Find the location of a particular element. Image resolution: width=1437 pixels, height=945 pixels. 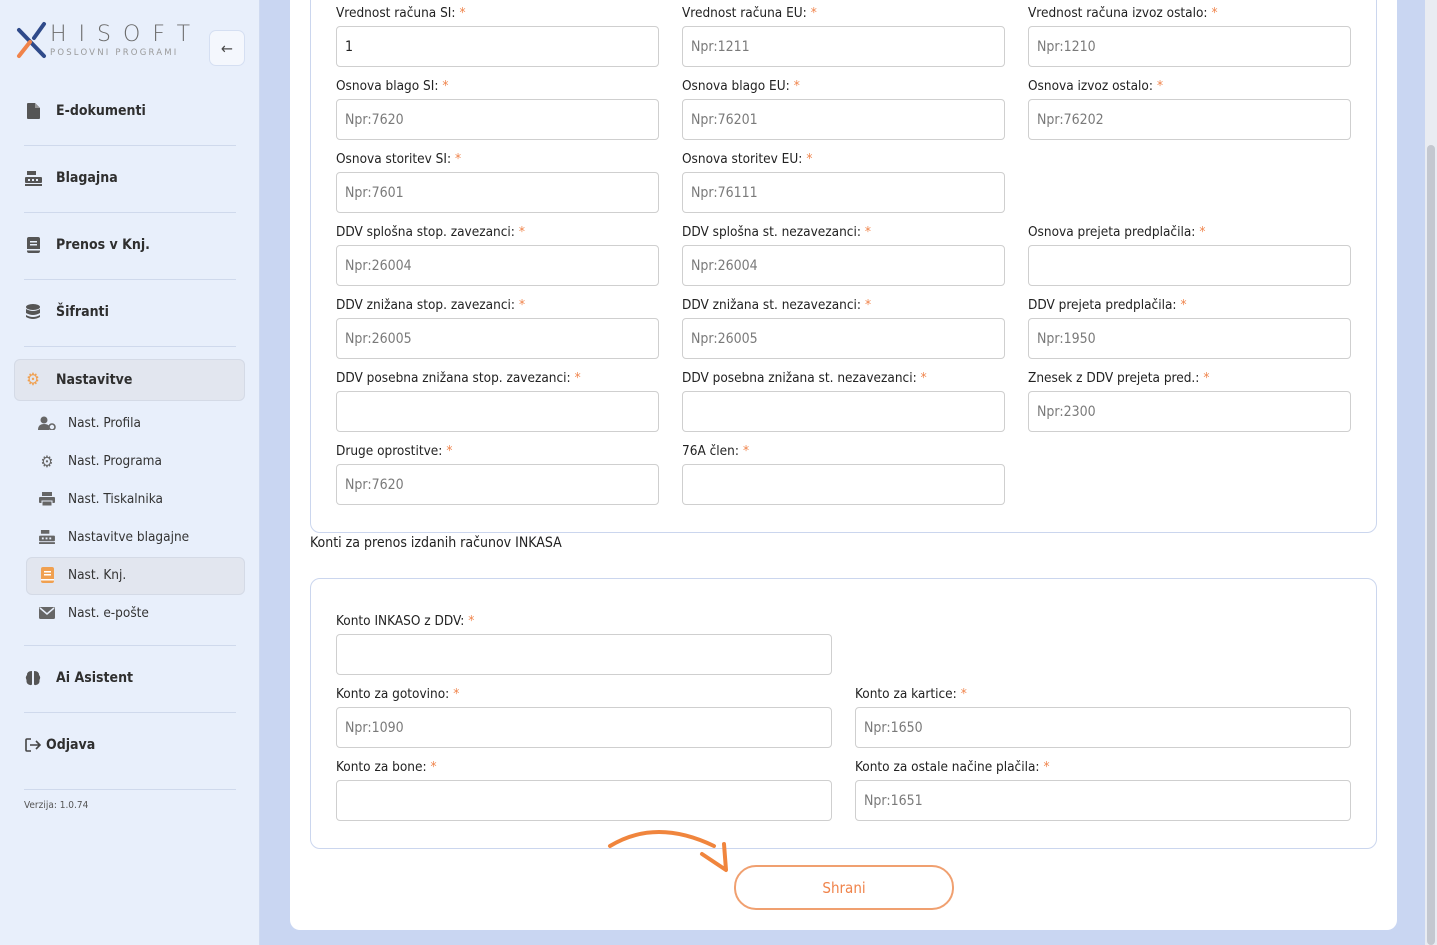

printer-icon is located at coordinates (47, 499).